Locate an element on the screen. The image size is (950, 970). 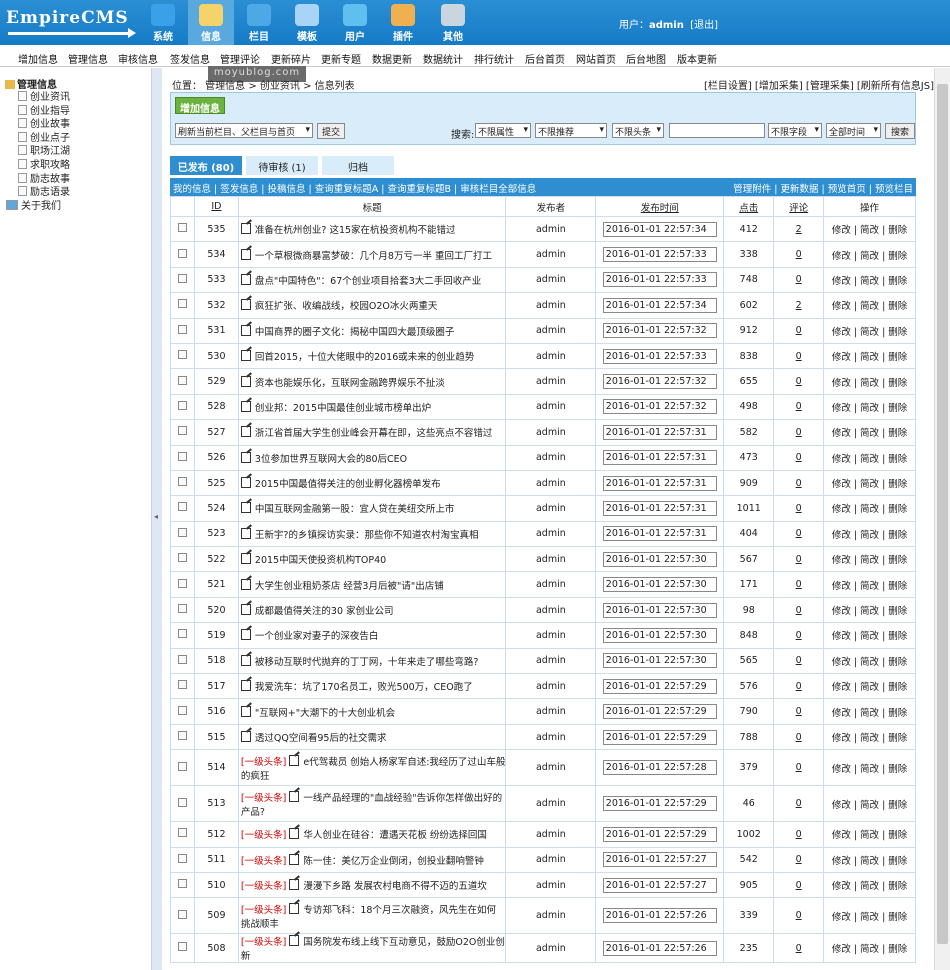
header-comments: 评论 is located at coordinates (799, 206).